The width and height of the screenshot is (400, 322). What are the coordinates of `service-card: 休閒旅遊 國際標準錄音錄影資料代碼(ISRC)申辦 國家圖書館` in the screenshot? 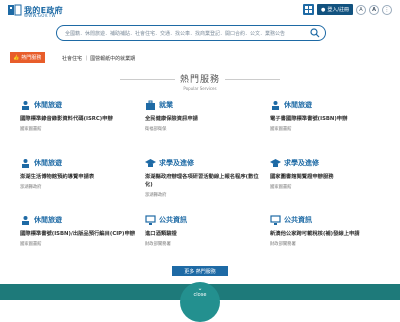 It's located at (80, 116).